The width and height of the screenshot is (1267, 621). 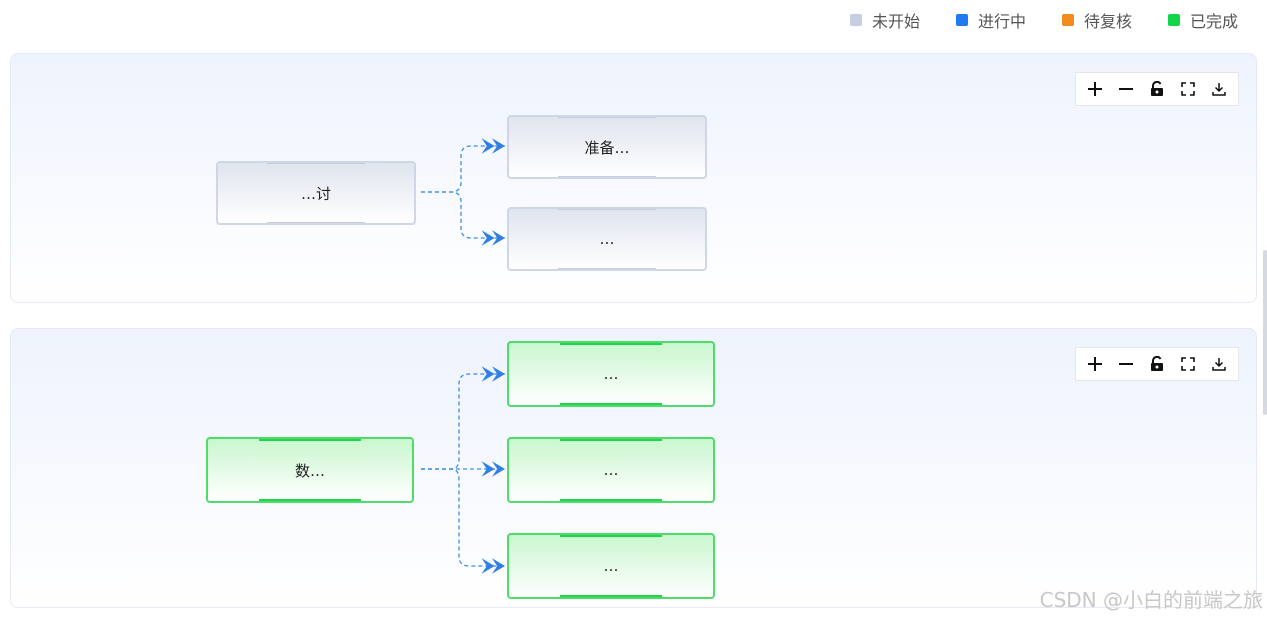 I want to click on node-label: …讨, so click(x=315, y=193).